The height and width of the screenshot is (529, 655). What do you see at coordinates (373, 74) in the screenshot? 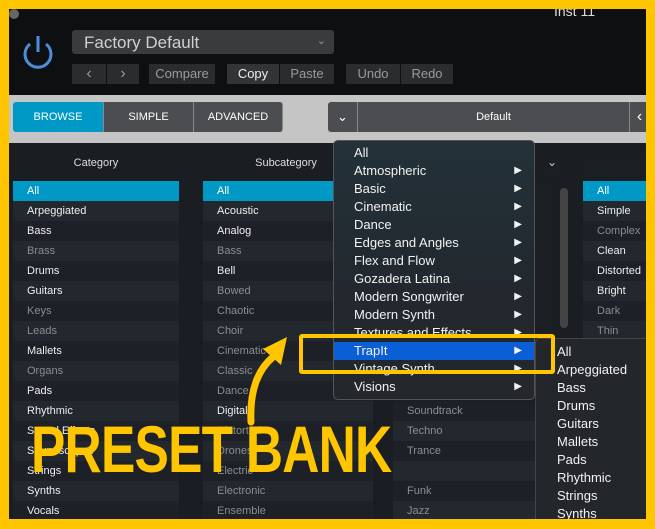
I see `undo-button: Undo` at bounding box center [373, 74].